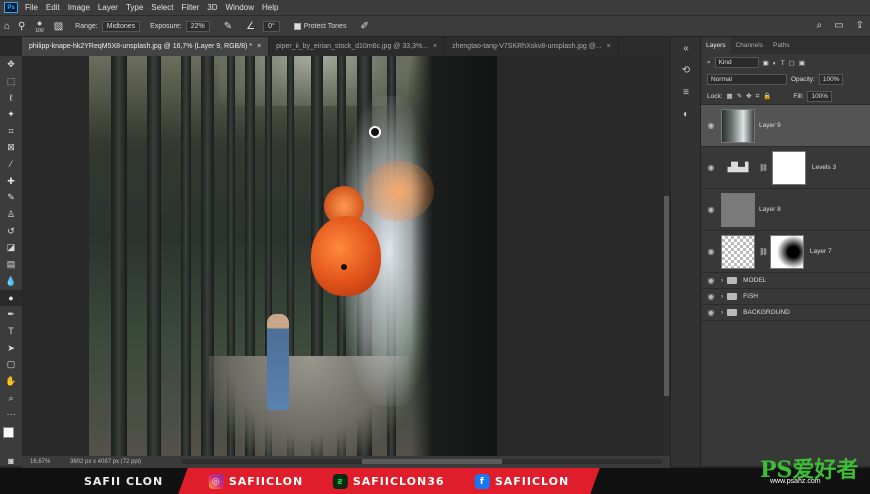 The width and height of the screenshot is (870, 494). I want to click on menu-type: Type, so click(134, 7).